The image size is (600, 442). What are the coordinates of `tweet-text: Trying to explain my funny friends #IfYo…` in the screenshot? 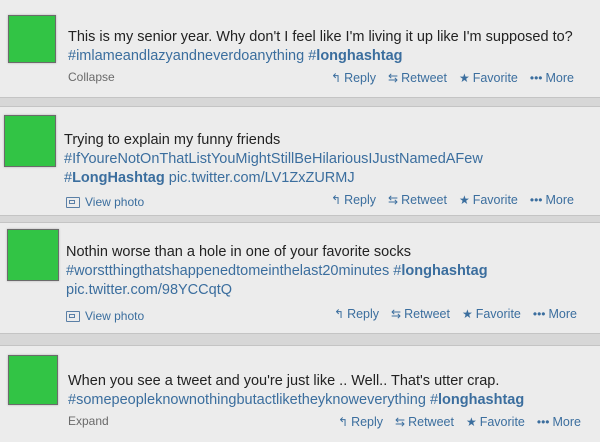 It's located at (273, 159).